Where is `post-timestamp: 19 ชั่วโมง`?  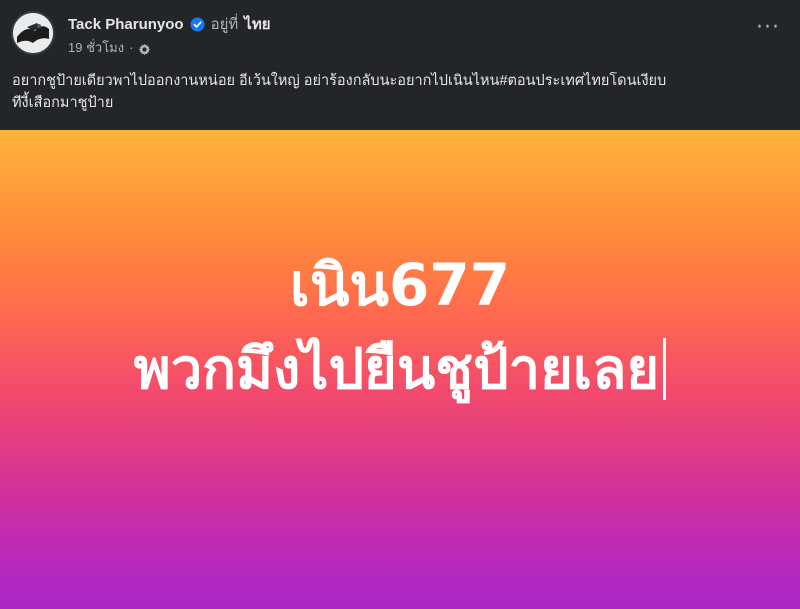
post-timestamp: 19 ชั่วโมง is located at coordinates (96, 47).